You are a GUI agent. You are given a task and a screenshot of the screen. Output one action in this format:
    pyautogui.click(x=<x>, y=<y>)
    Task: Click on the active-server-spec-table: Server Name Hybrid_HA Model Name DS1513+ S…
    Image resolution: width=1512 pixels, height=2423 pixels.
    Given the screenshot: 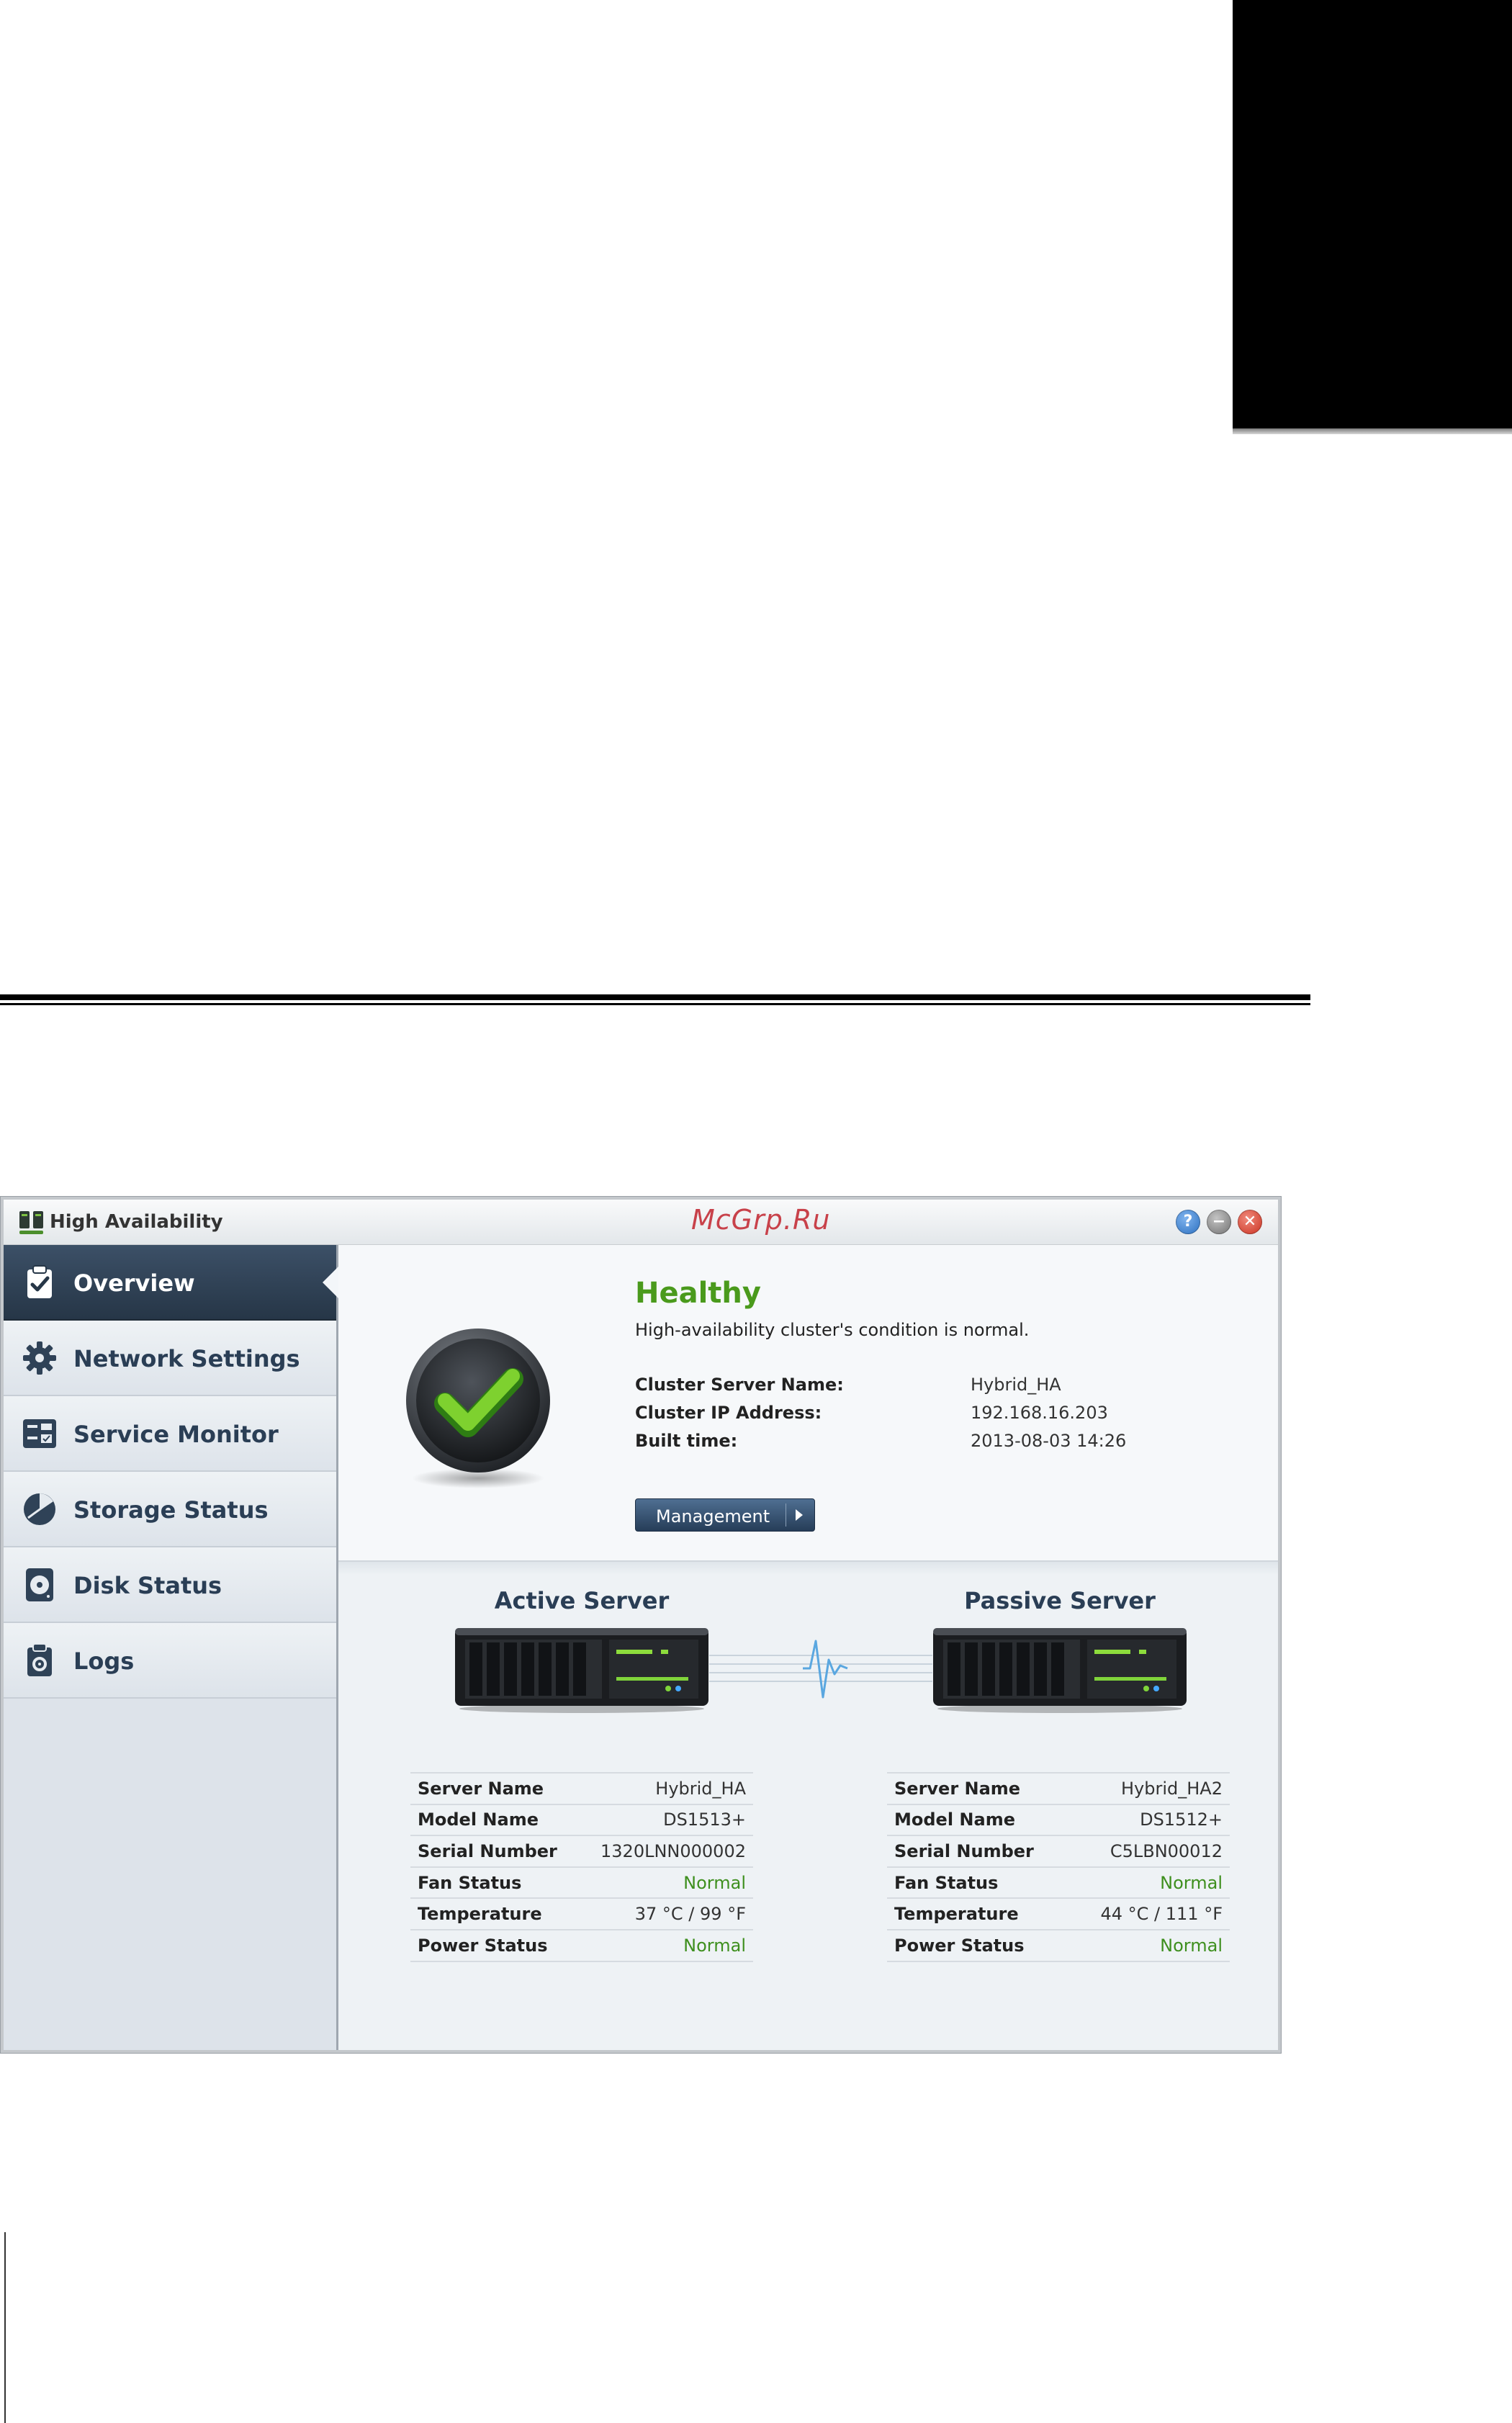 What is the action you would take?
    pyautogui.click(x=581, y=1867)
    